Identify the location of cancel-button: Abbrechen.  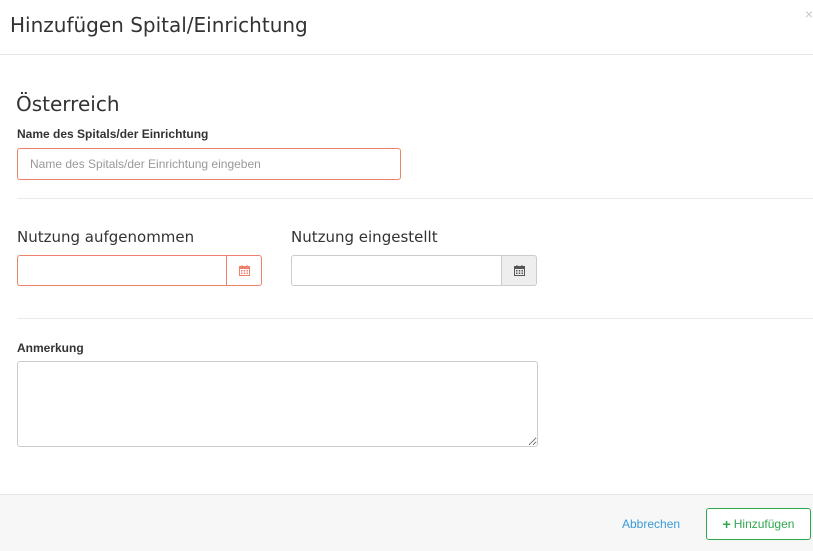
(651, 524).